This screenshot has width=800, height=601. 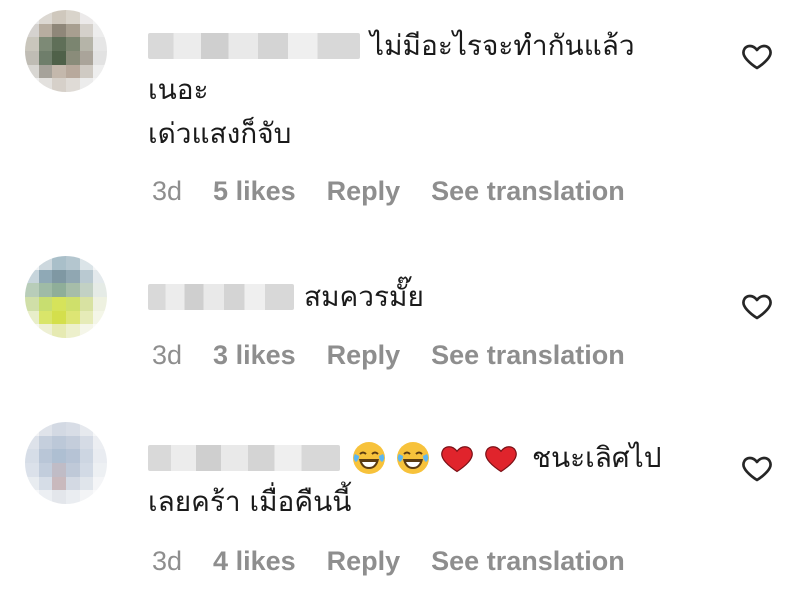 I want to click on comment-body: สมควรมั๊ย, so click(x=428, y=297).